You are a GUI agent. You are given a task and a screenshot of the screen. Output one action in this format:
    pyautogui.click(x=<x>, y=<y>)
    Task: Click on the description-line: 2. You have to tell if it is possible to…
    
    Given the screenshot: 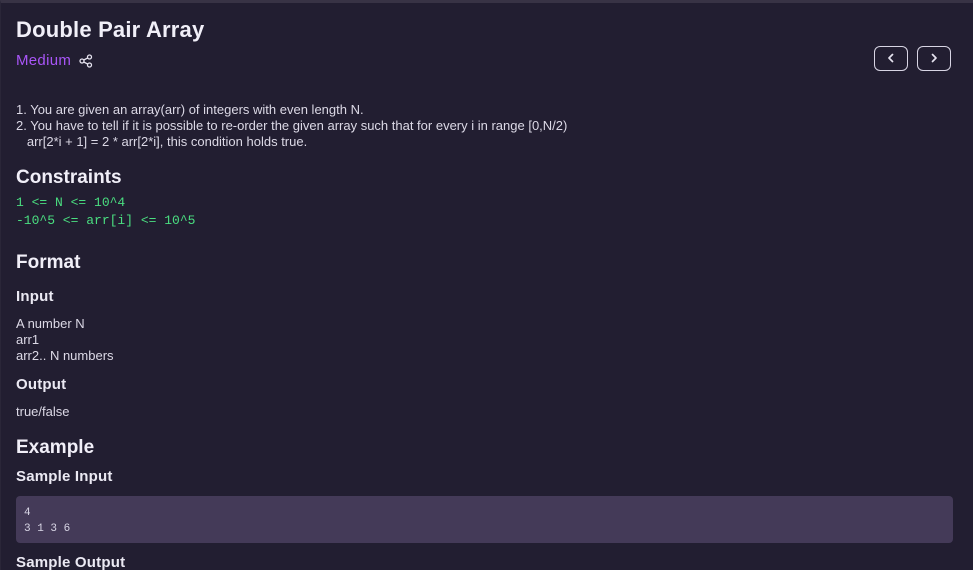 What is the action you would take?
    pyautogui.click(x=292, y=125)
    